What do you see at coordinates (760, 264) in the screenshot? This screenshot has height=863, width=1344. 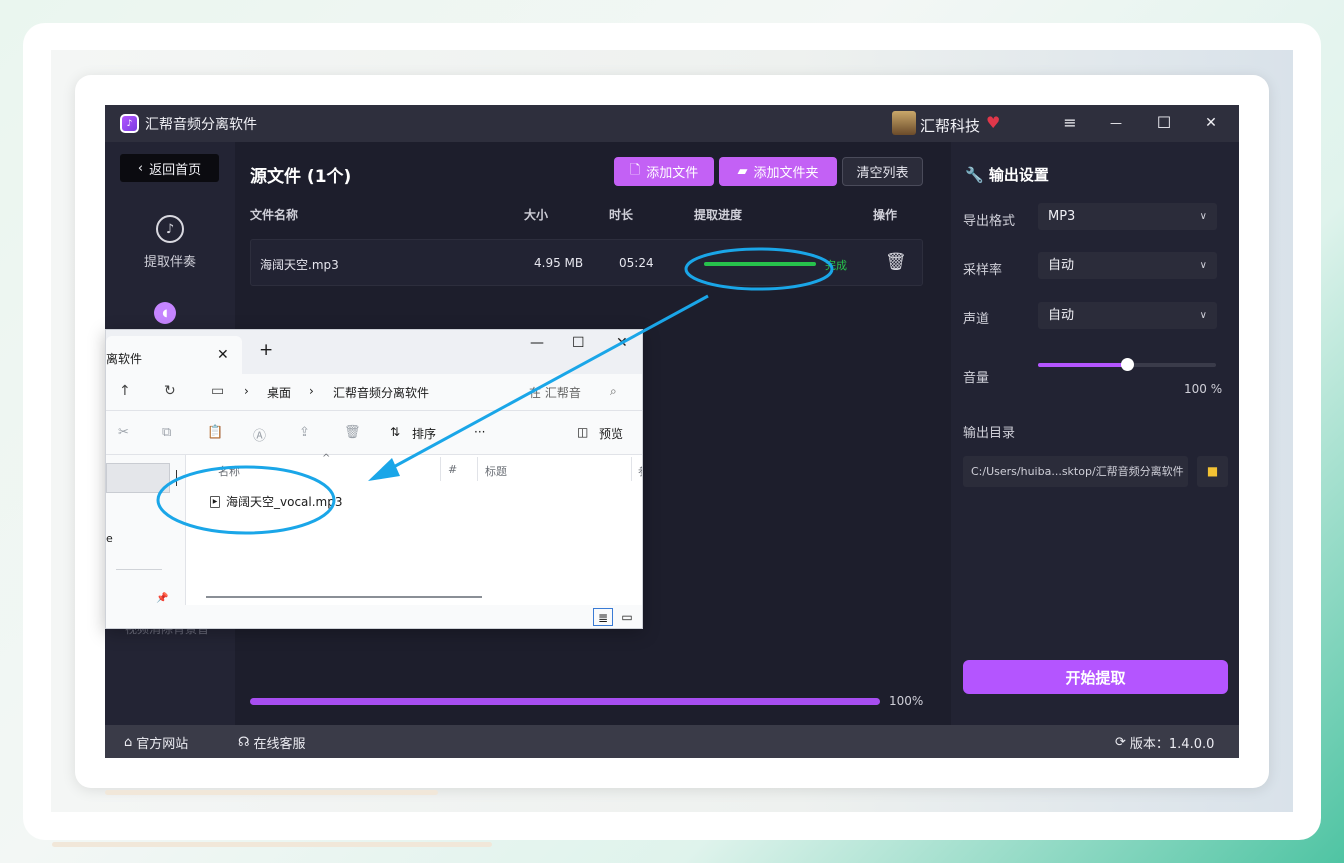 I see `file-progress-bar` at bounding box center [760, 264].